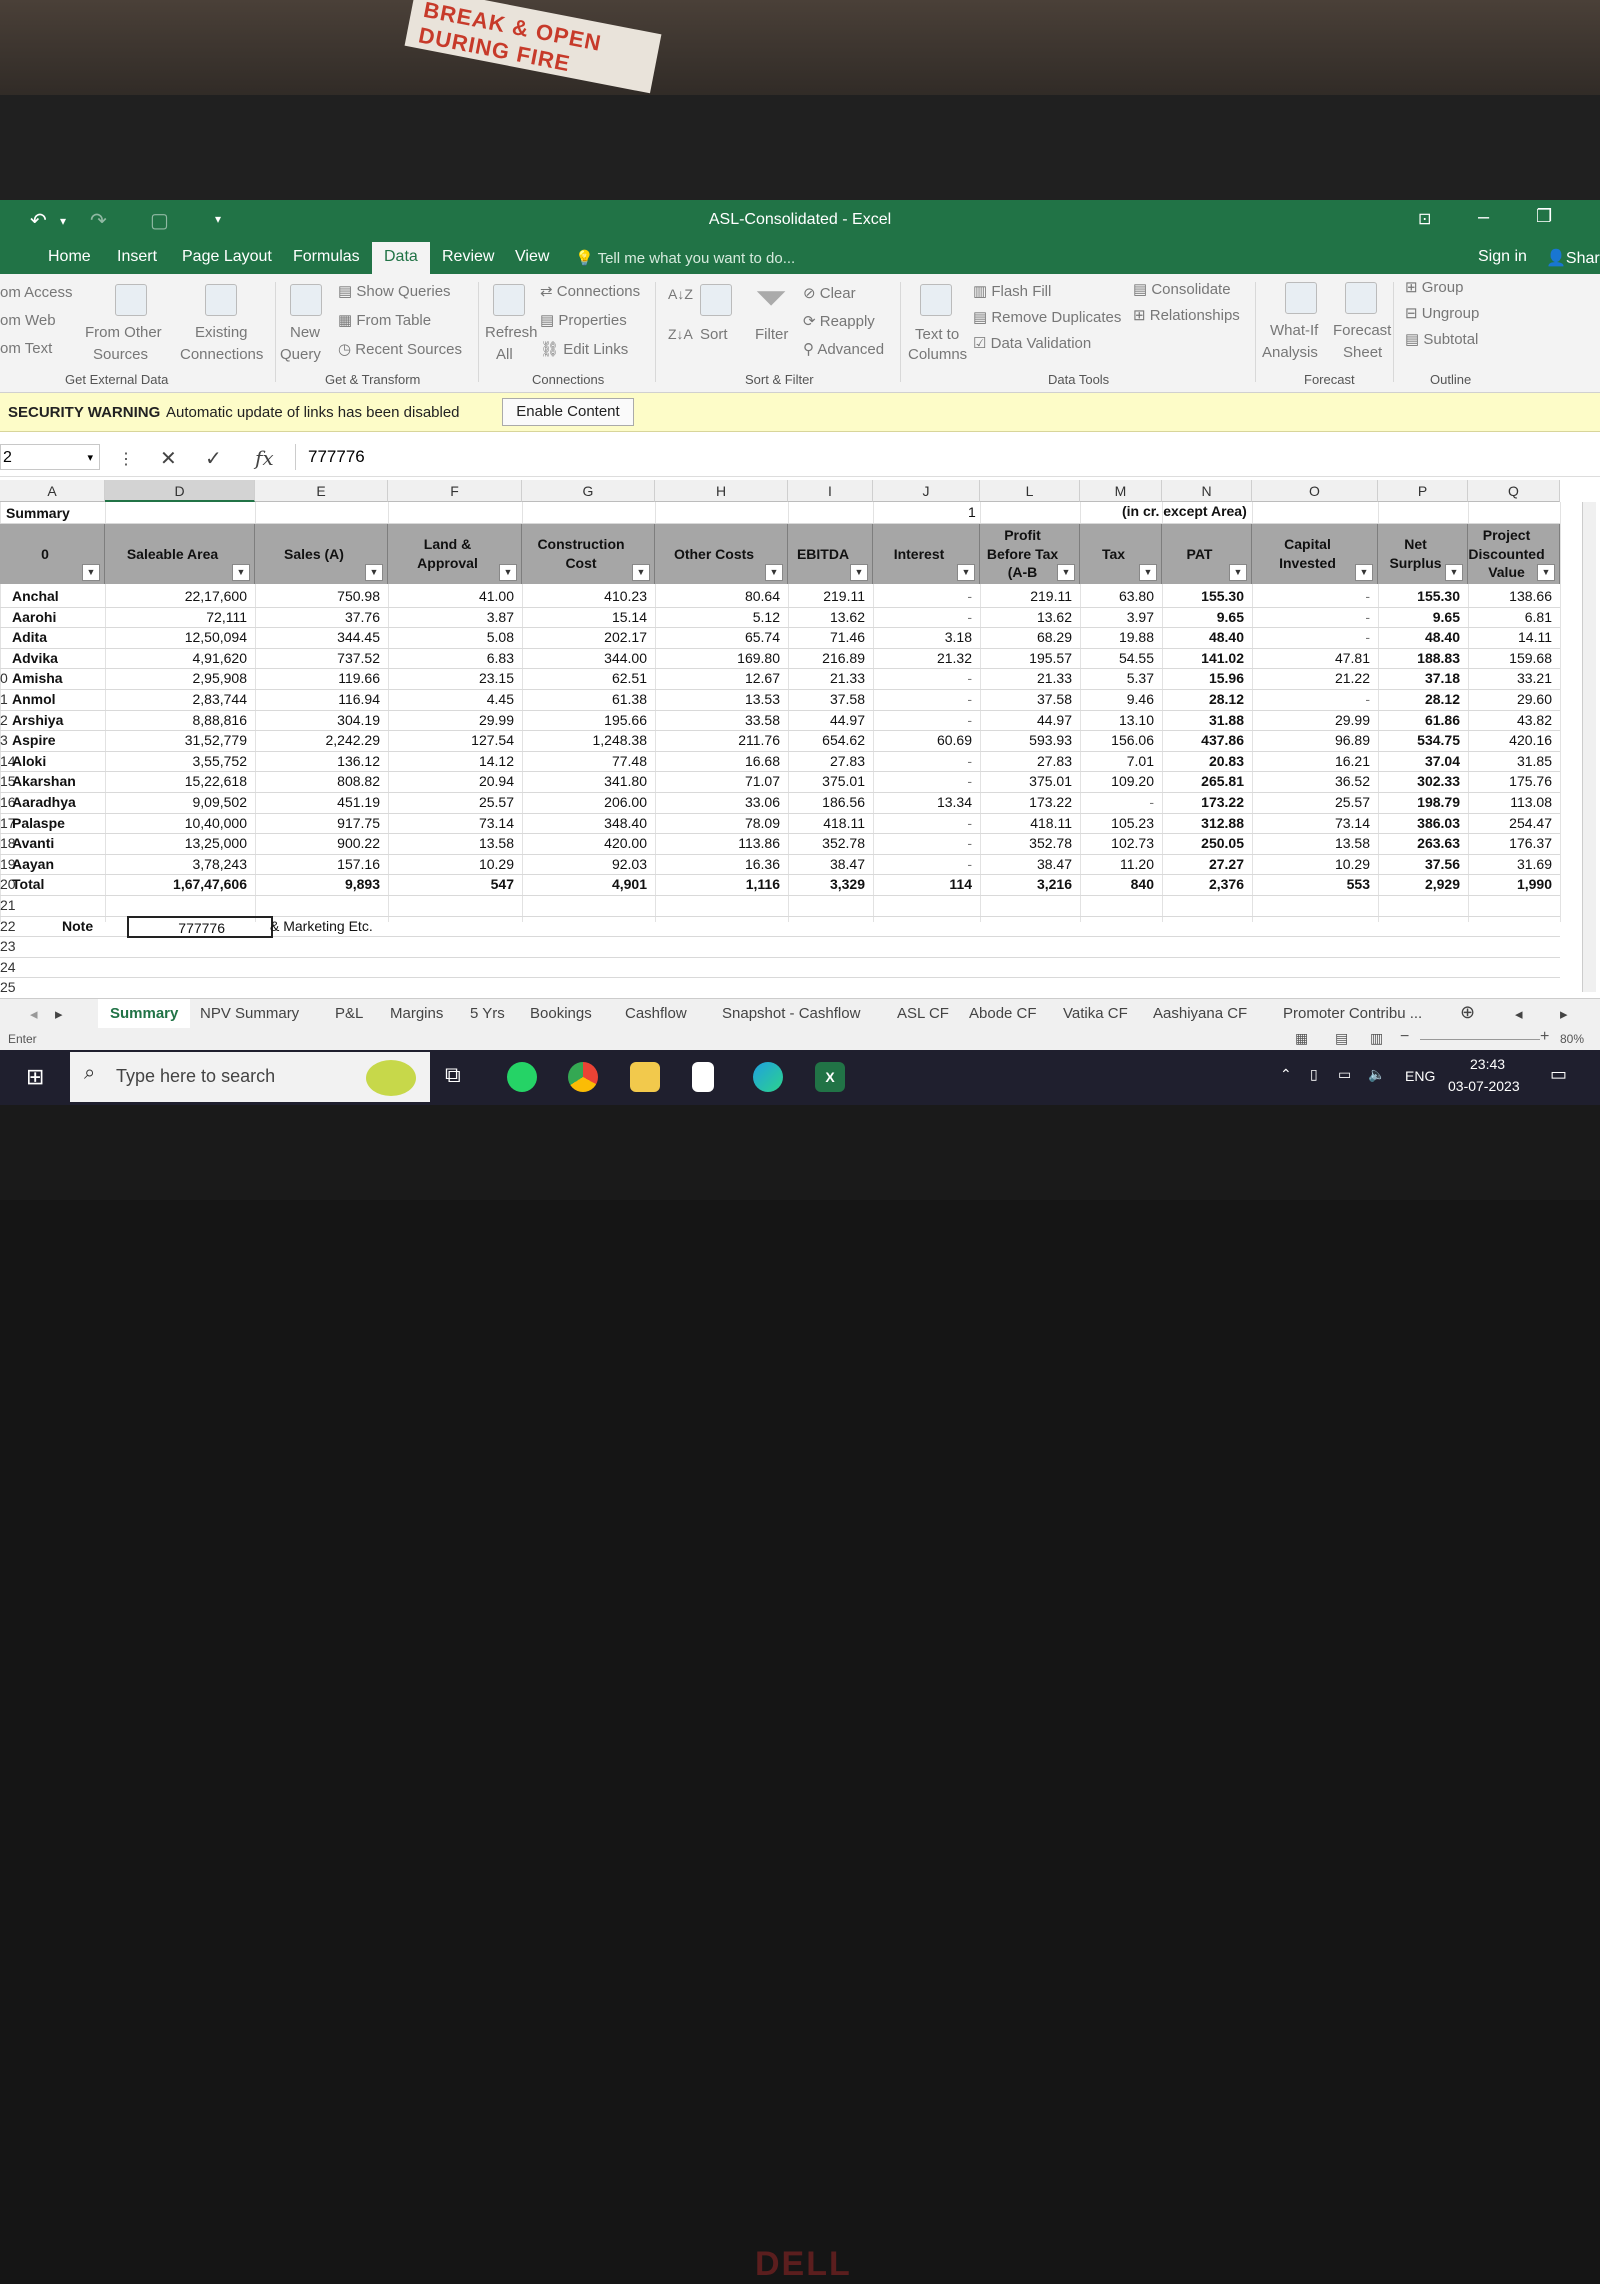 This screenshot has height=2284, width=1600. Describe the element at coordinates (1419, 637) in the screenshot. I see `table-cell: 48.40` at that location.